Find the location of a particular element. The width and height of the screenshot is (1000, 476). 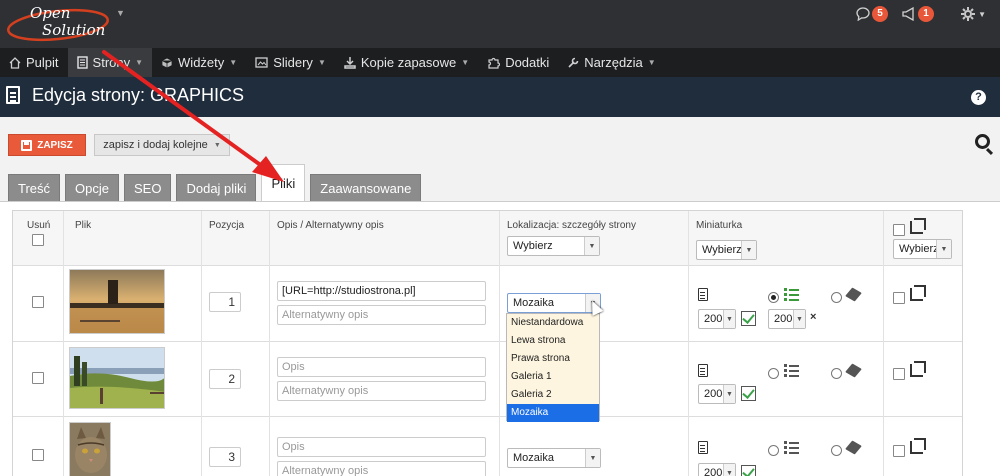

logo: Open Solution is located at coordinates (62, 23).